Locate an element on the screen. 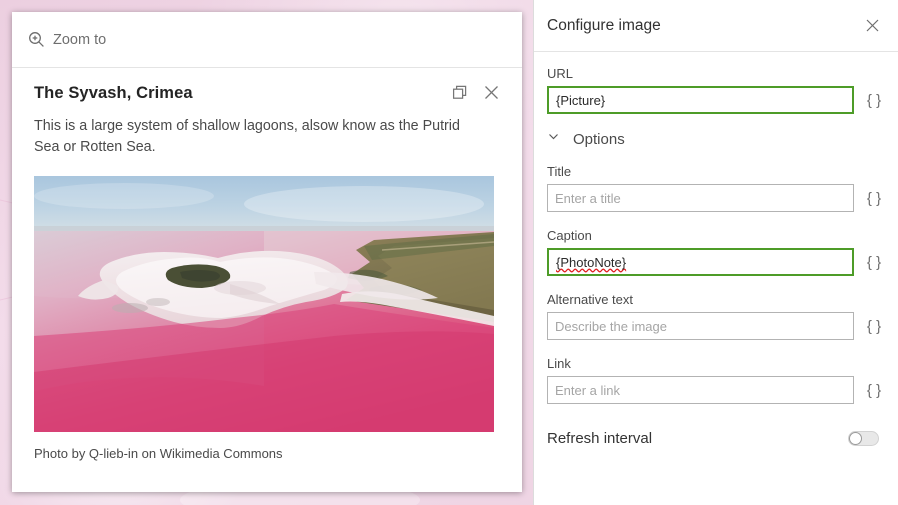  field-caption-row: {PhotoNote} { } is located at coordinates (716, 262).